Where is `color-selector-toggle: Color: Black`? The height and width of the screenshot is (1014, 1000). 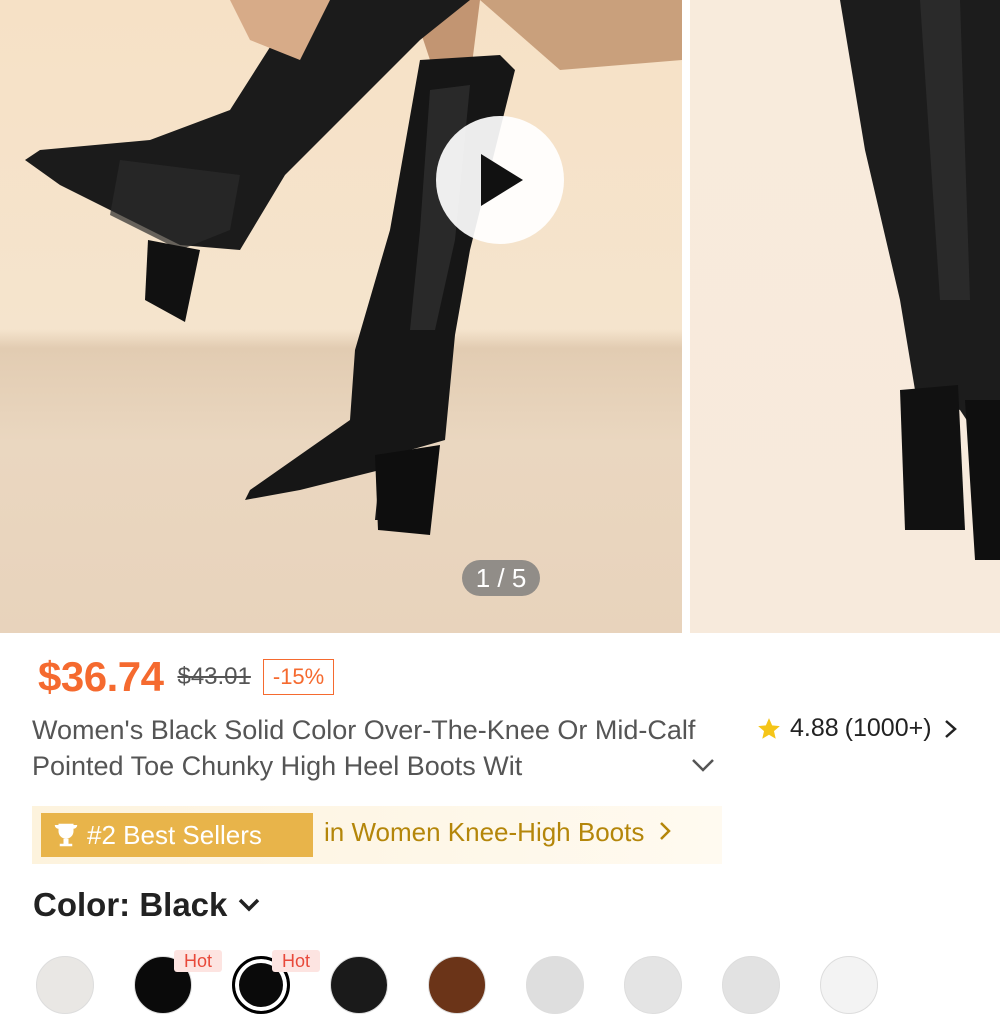
color-selector-toggle: Color: Black is located at coordinates (148, 905).